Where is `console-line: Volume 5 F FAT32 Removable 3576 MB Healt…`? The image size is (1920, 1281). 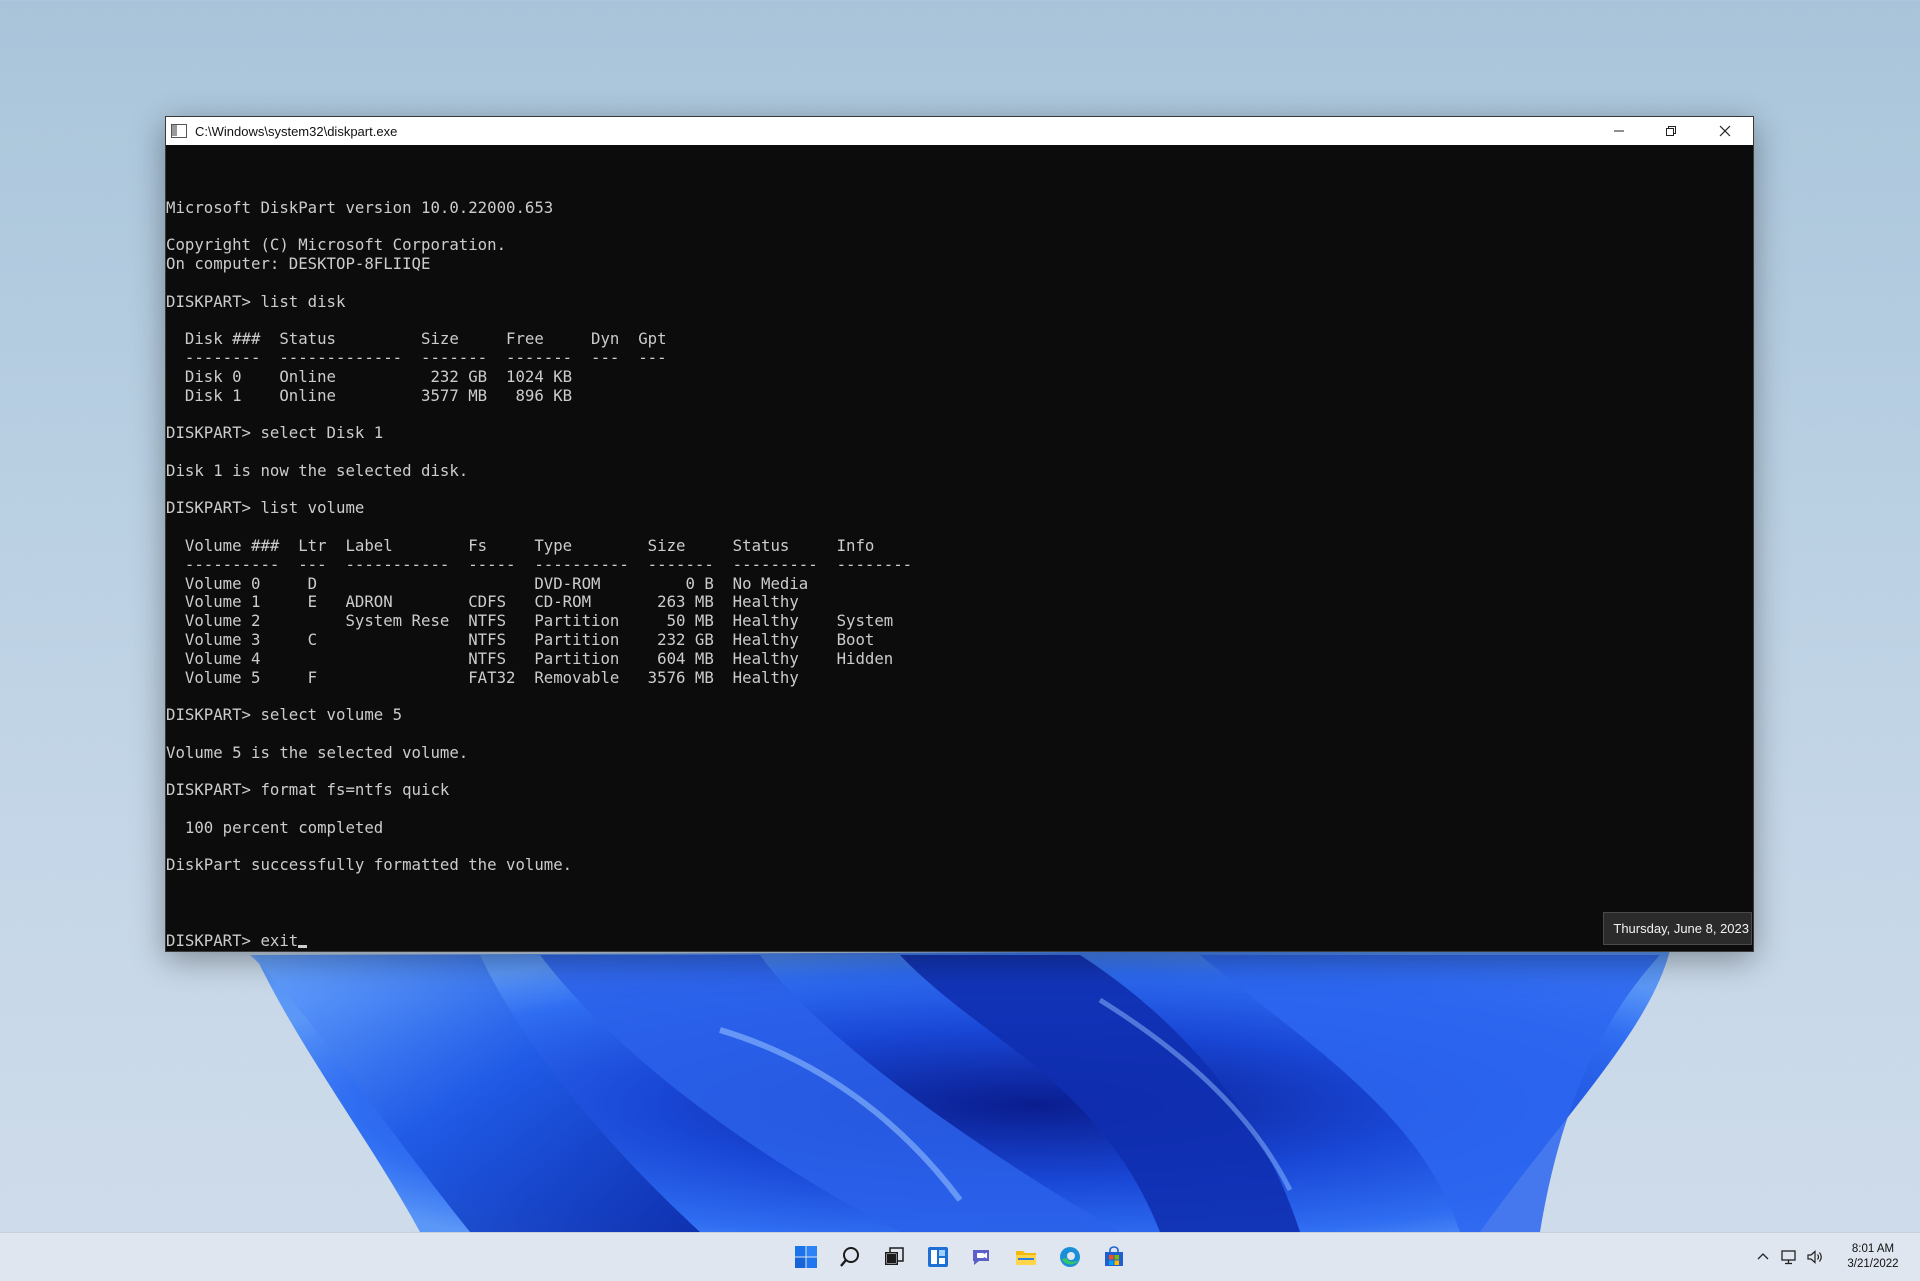
console-line: Volume 5 F FAT32 Removable 3576 MB Healt… is located at coordinates (482, 677).